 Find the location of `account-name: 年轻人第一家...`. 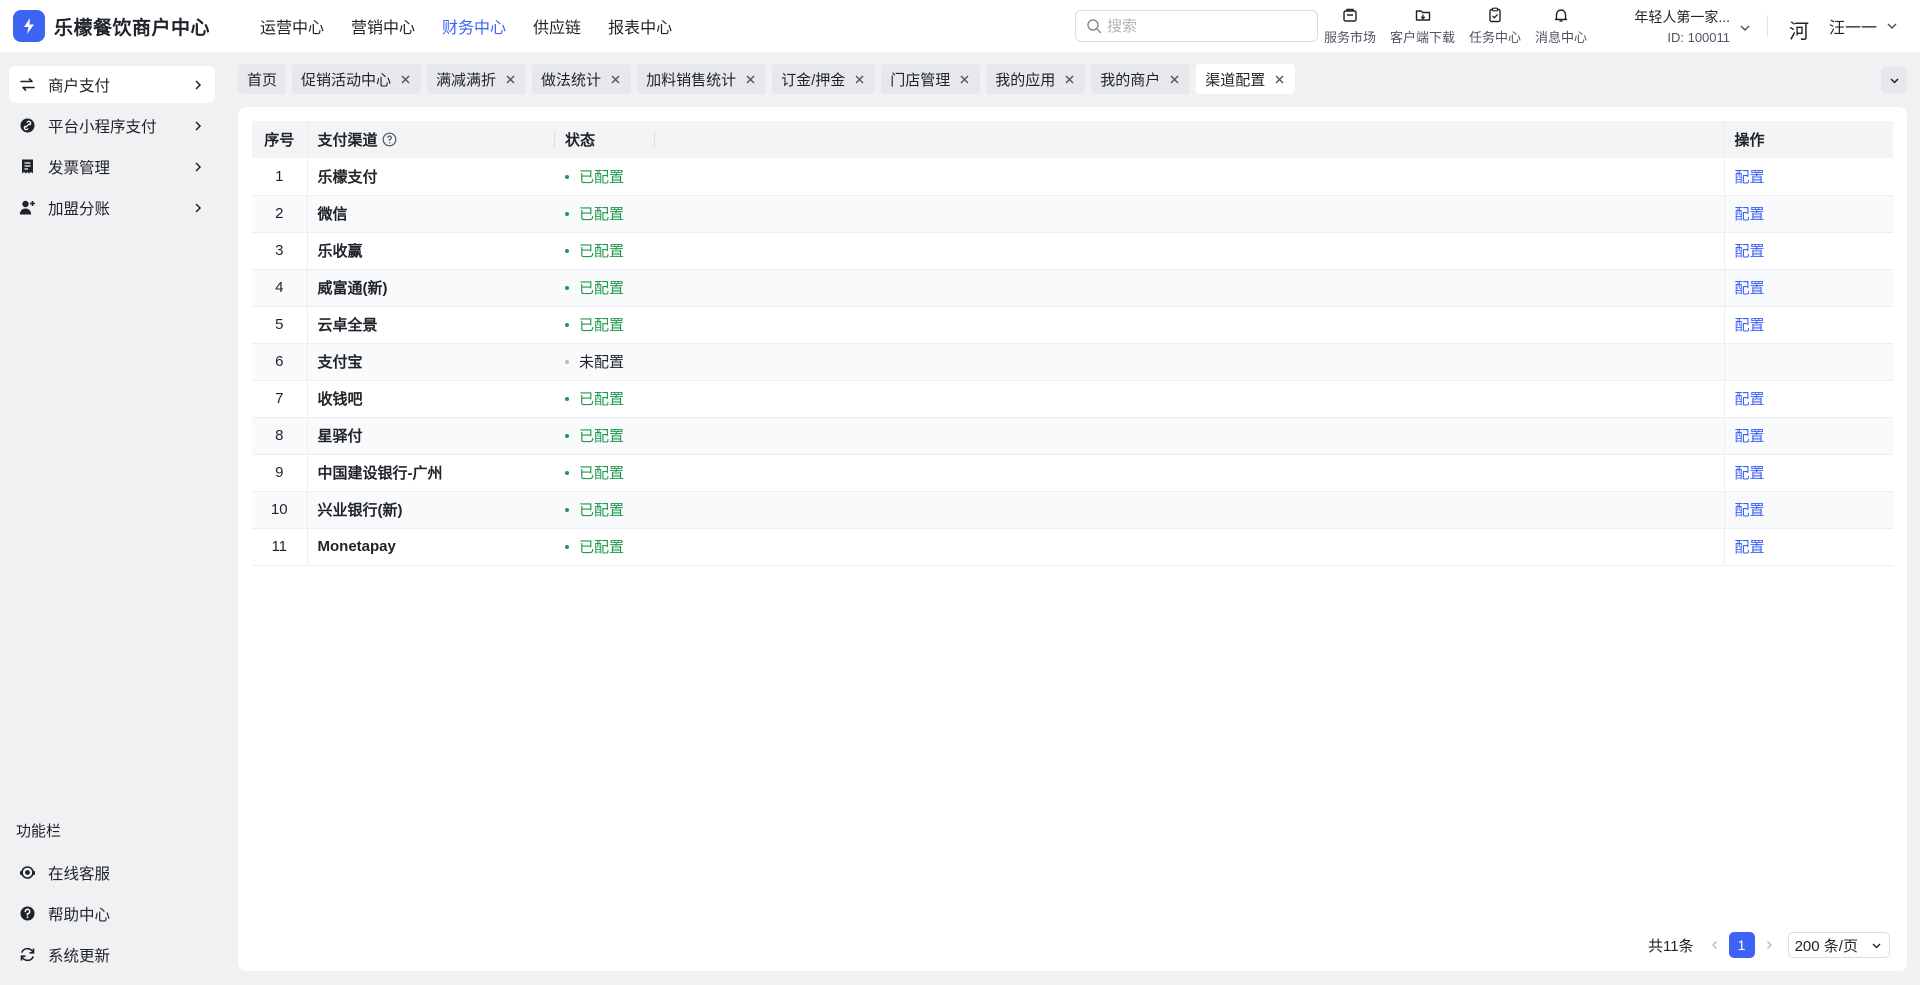

account-name: 年轻人第一家... is located at coordinates (1682, 17).